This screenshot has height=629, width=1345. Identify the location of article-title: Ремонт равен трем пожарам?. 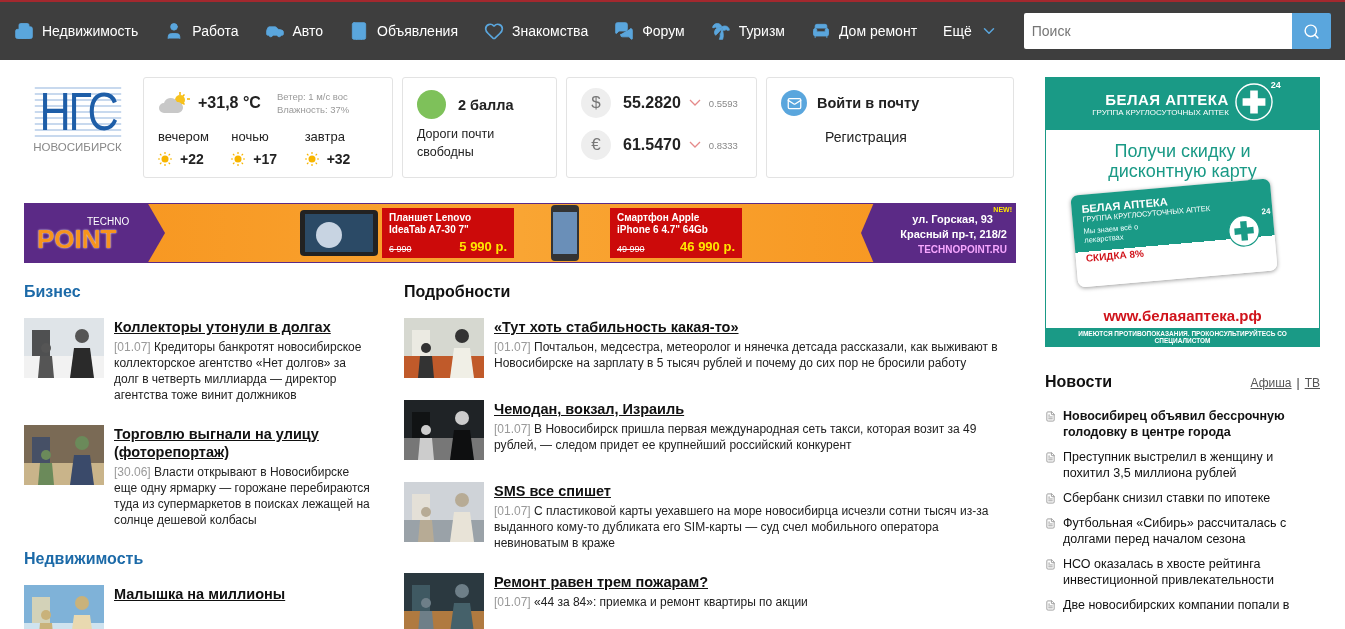
(651, 582).